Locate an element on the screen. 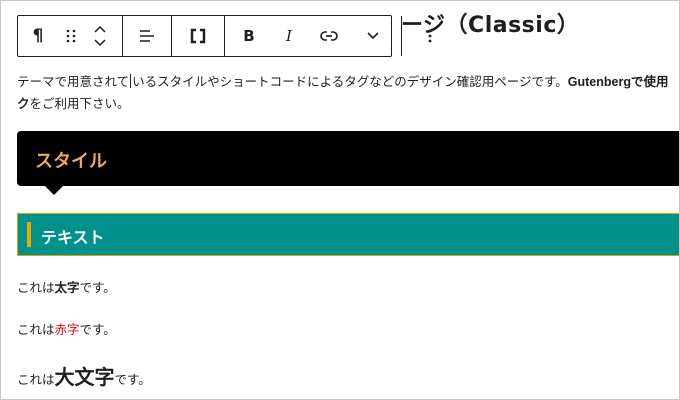  intro-bold-text-2: ク is located at coordinates (23, 104).